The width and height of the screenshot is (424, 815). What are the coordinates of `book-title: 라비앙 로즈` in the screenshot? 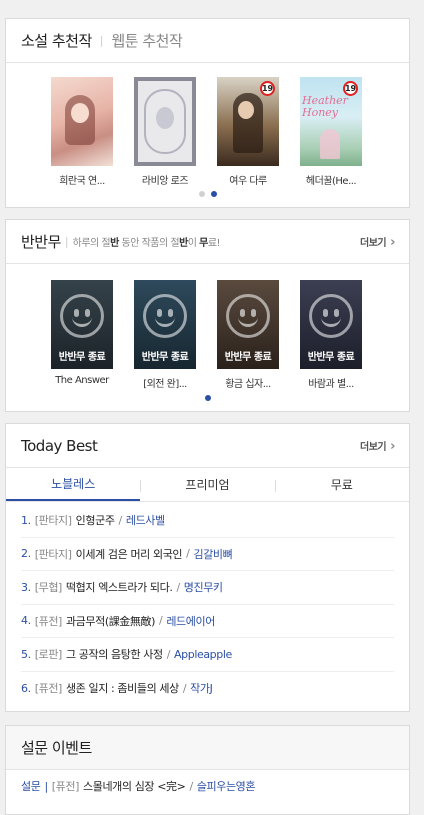 It's located at (165, 181).